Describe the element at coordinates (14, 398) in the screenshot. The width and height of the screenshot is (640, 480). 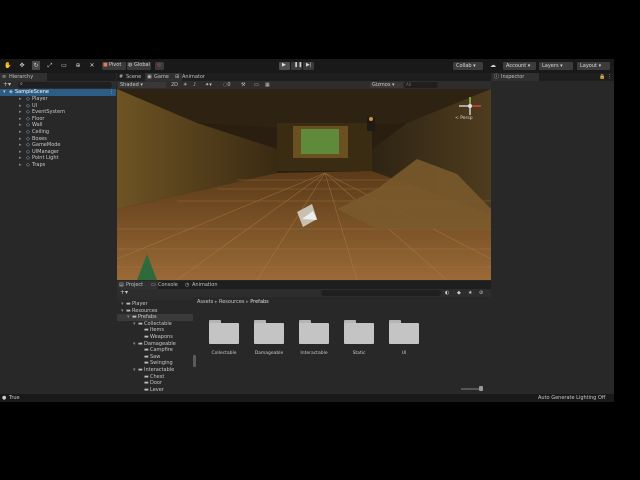
I see `status-message: True` at that location.